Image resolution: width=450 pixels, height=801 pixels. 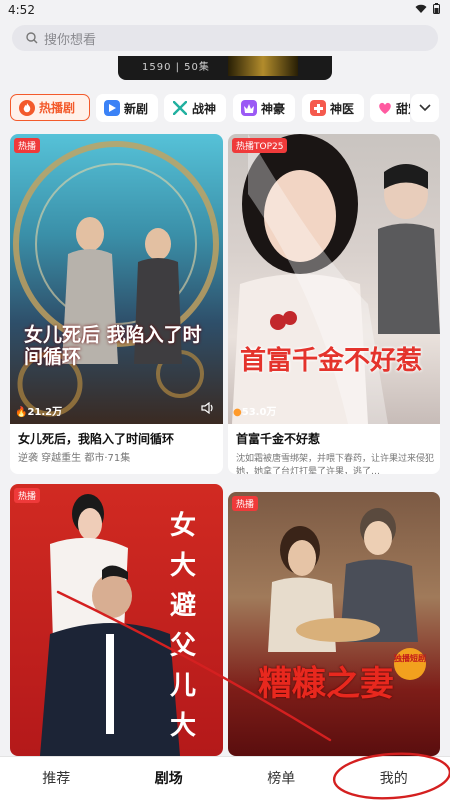 What do you see at coordinates (249, 108) in the screenshot?
I see `crown-icon` at bounding box center [249, 108].